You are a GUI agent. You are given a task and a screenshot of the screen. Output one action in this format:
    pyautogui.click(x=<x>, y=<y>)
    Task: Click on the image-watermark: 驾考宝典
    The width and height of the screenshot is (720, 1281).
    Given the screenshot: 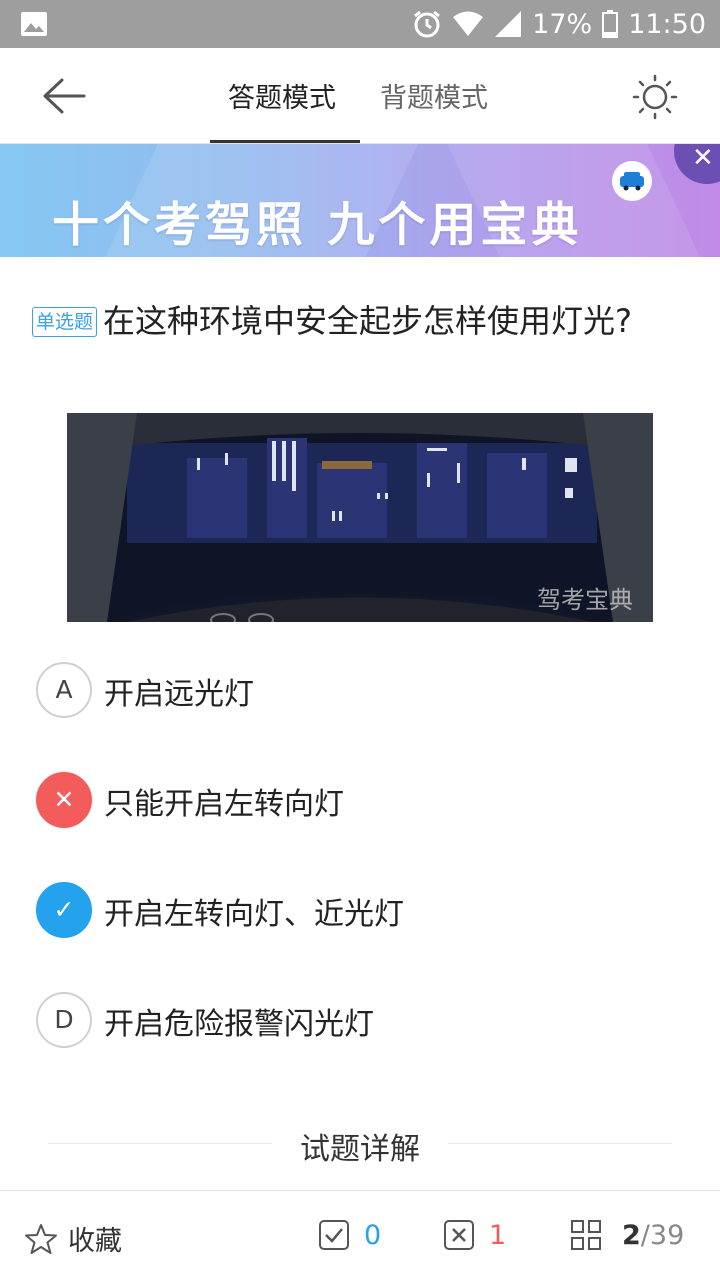 What is the action you would take?
    pyautogui.click(x=585, y=600)
    